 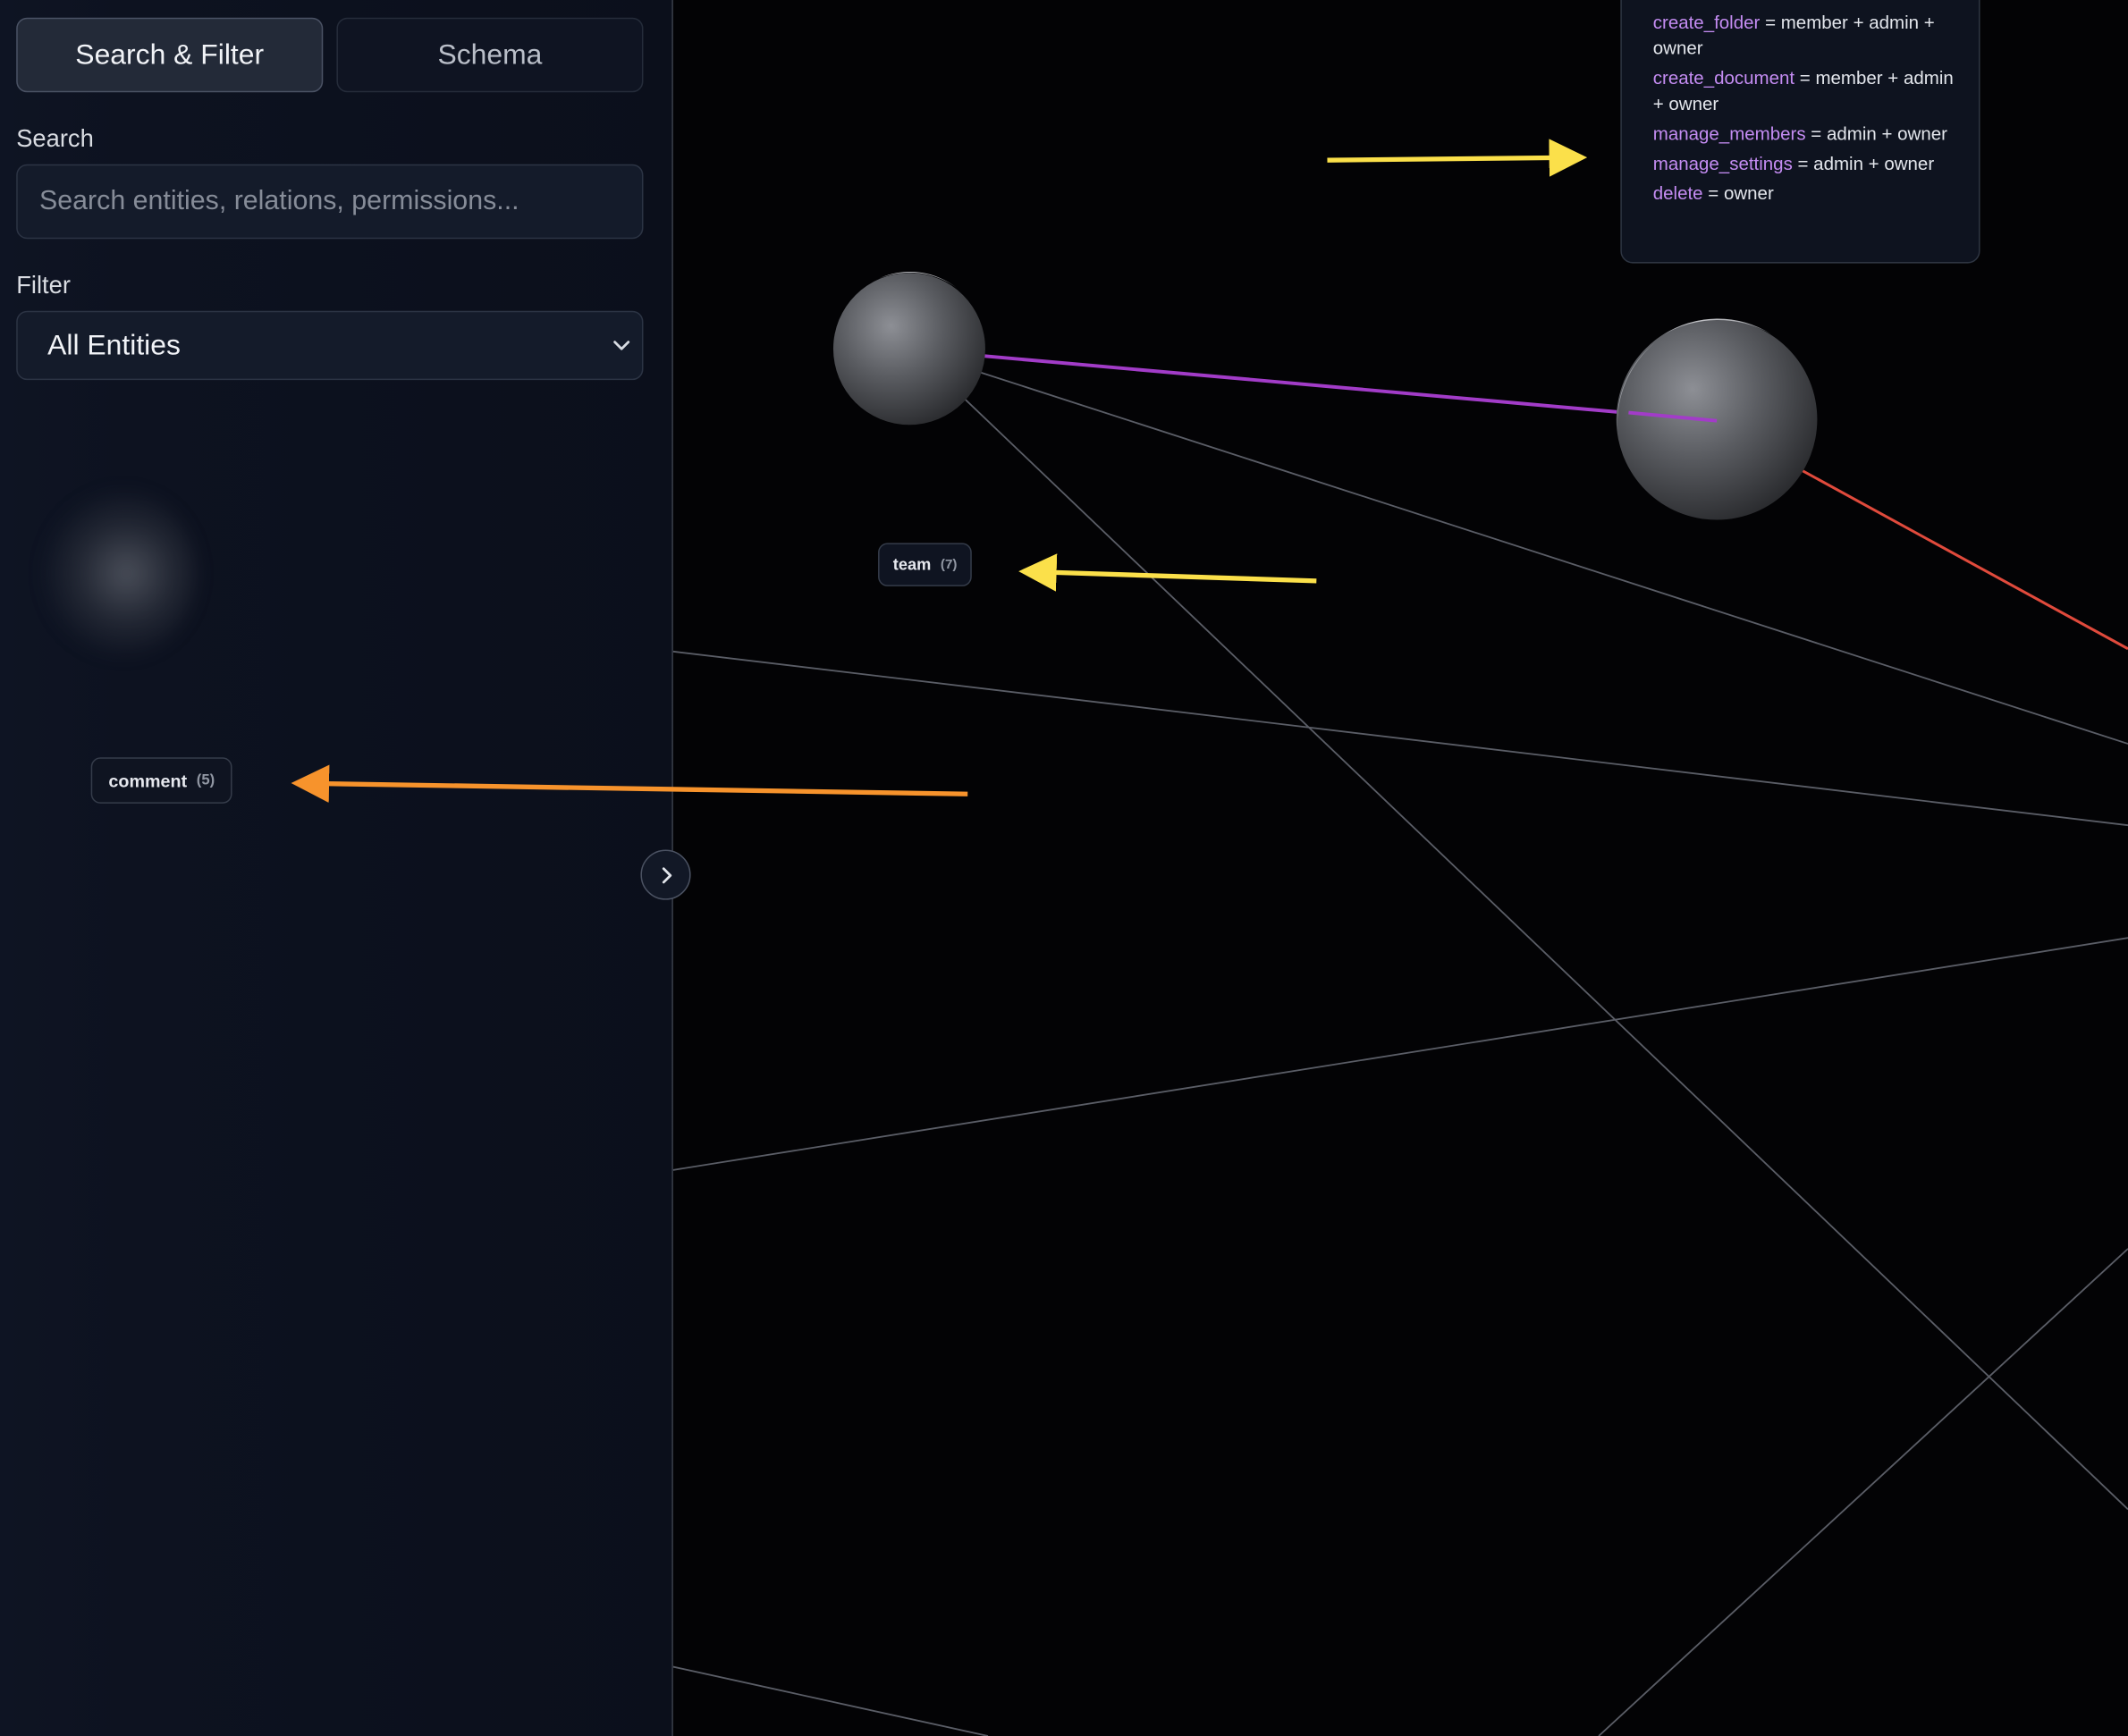 I want to click on node-label-name: team, so click(x=912, y=565).